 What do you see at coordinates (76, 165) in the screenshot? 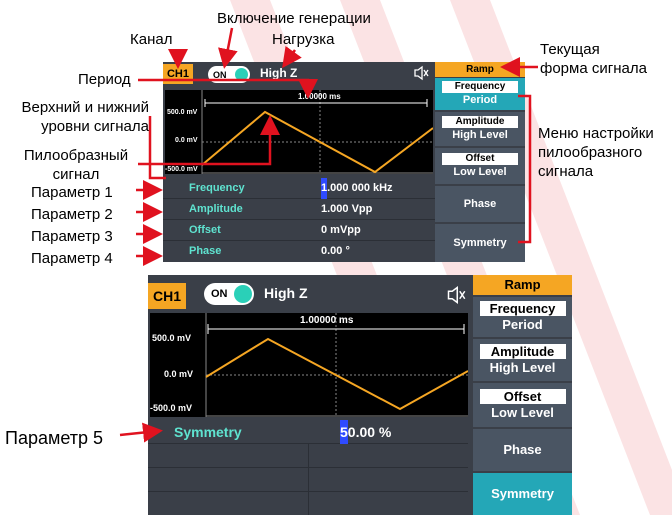
I see `annotation-ramp-signal: Пилообразный сигнал` at bounding box center [76, 165].